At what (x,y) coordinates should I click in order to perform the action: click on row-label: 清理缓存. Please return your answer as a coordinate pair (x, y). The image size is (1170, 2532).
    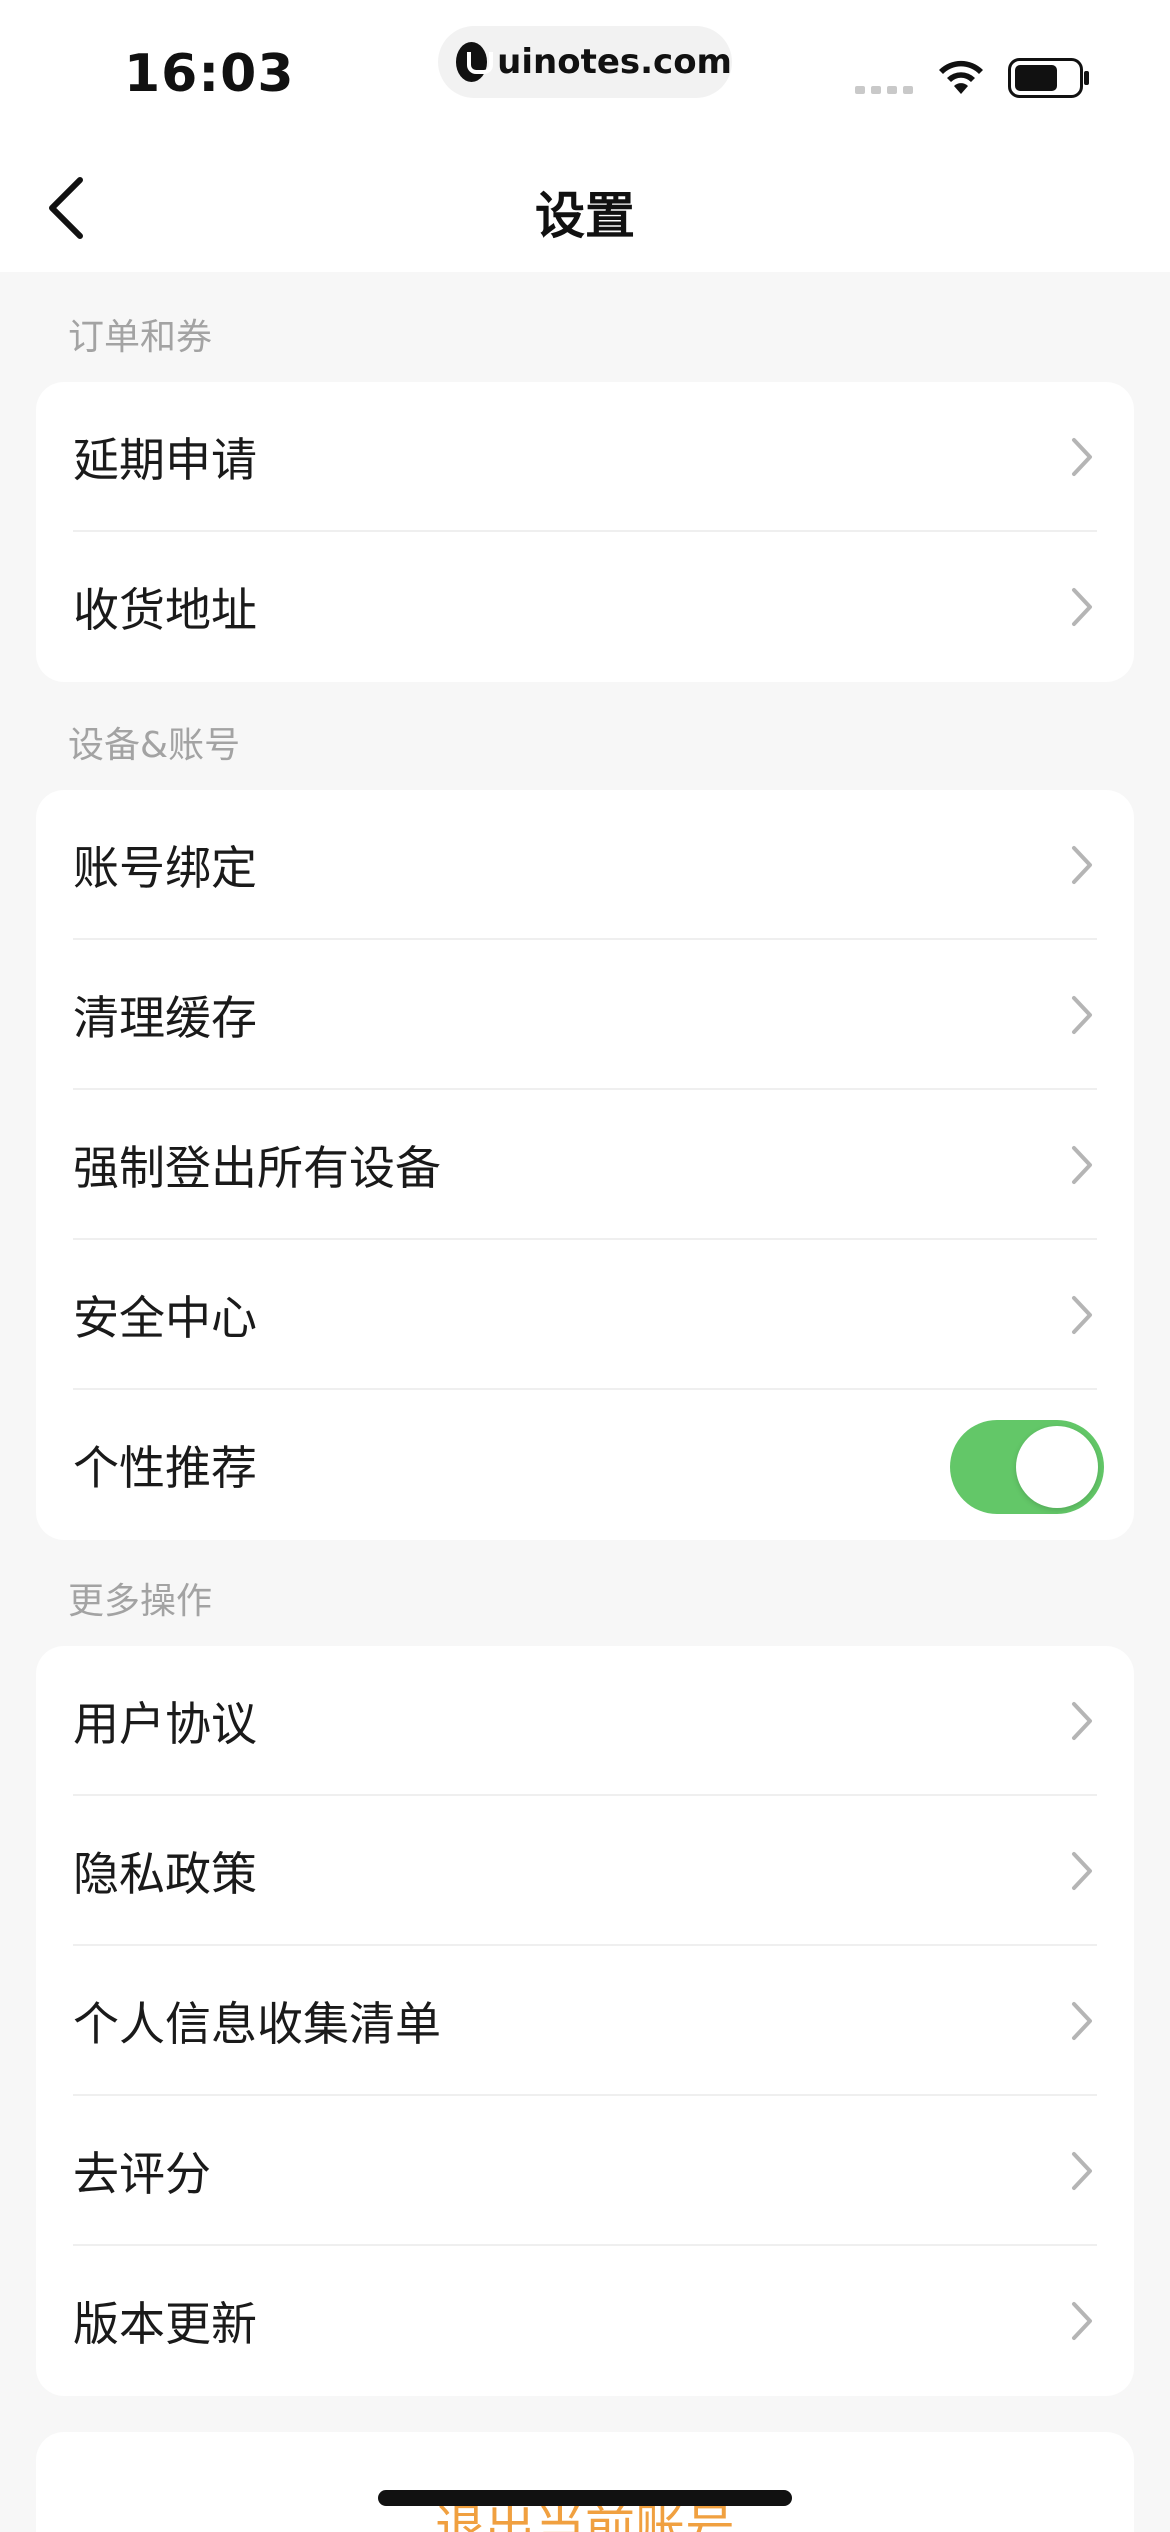
    Looking at the image, I should click on (165, 1018).